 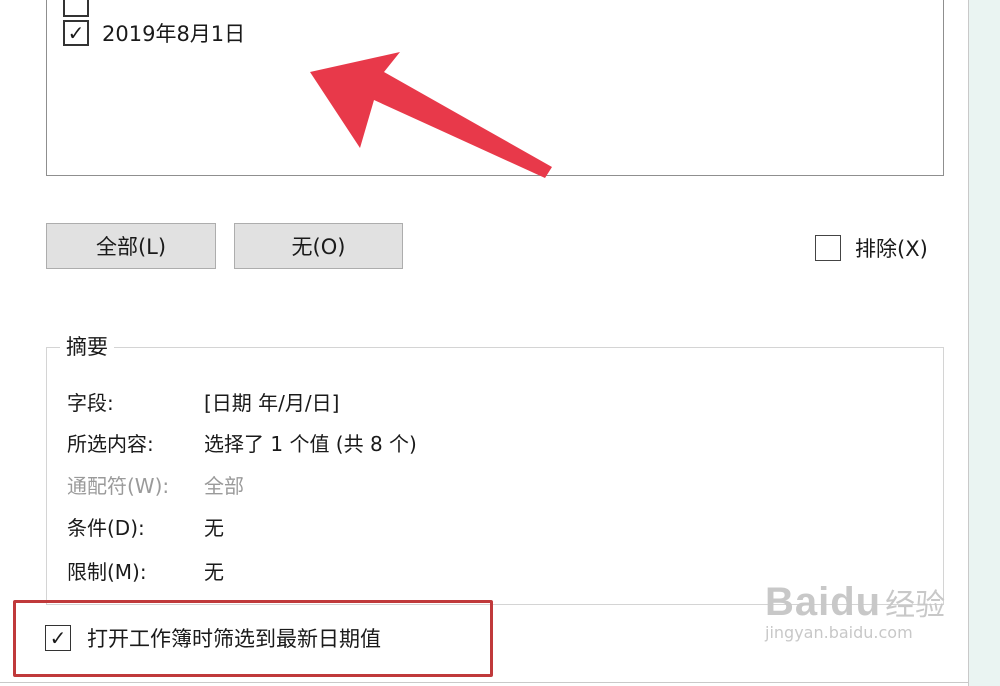 I want to click on check-icon: ✓, so click(x=76, y=33).